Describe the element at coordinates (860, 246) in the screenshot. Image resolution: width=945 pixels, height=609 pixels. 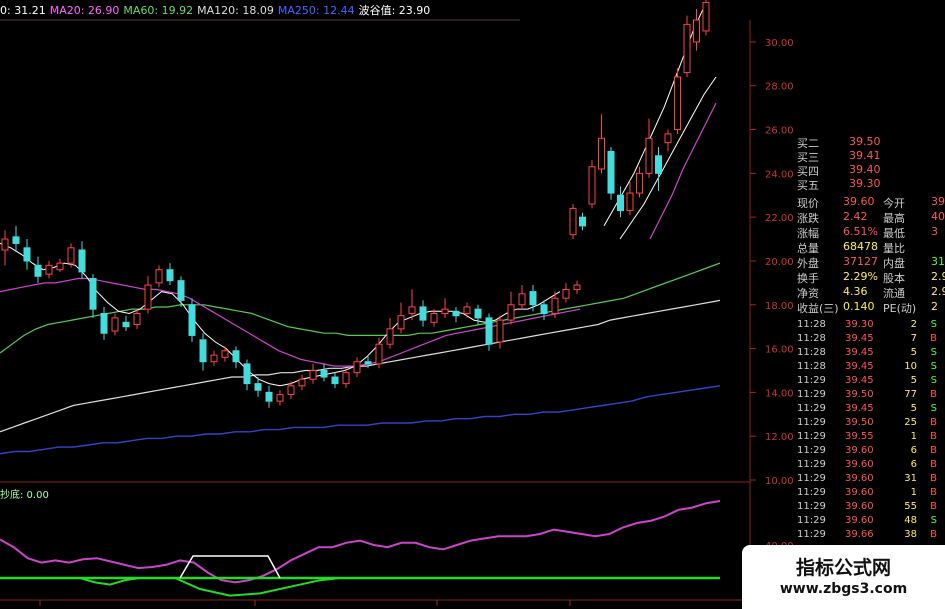
I see `cell: 68478` at that location.